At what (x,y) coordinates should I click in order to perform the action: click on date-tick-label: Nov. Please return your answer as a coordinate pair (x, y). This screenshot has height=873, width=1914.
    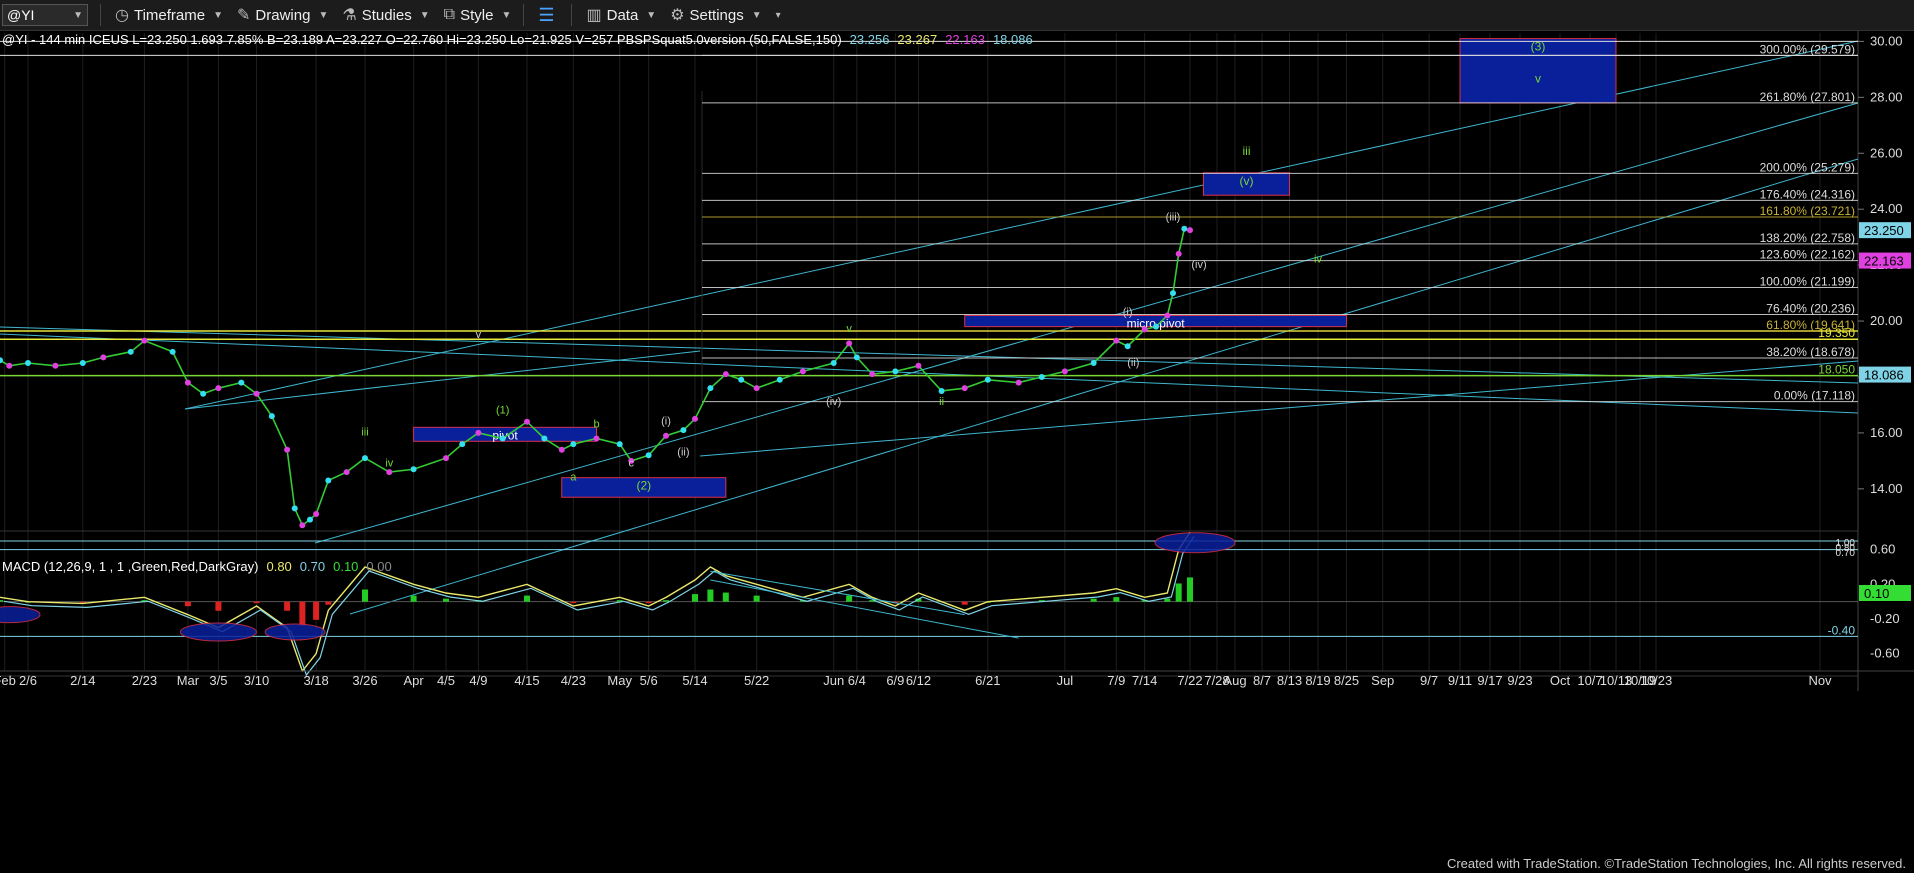
    Looking at the image, I should click on (1820, 680).